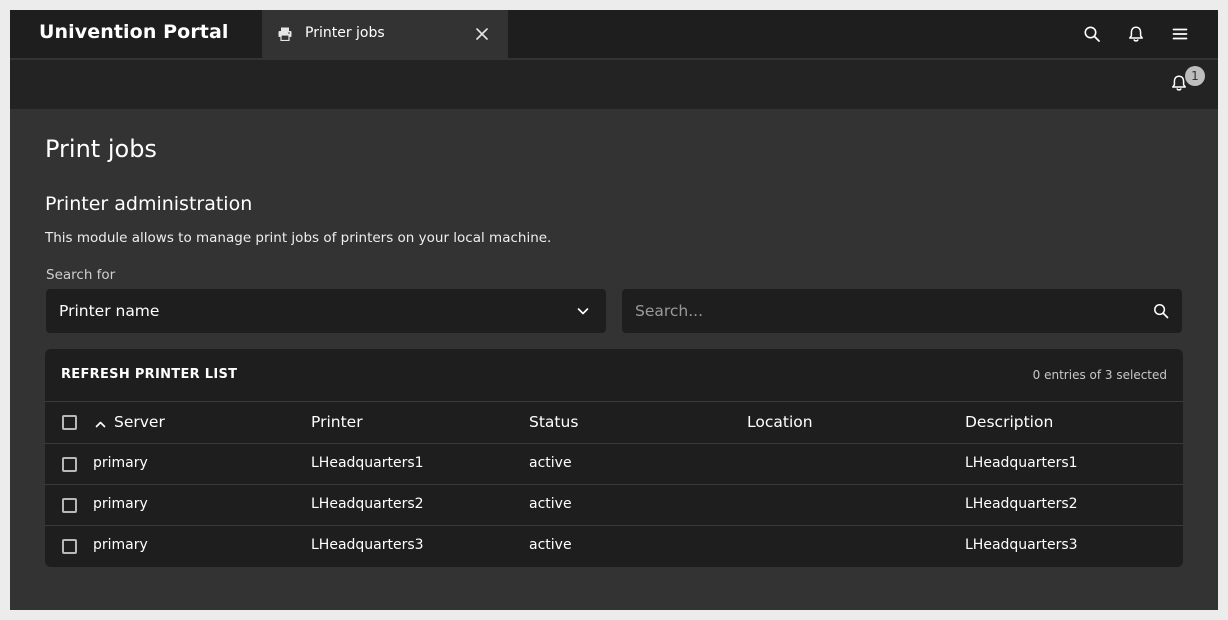 This screenshot has width=1228, height=620. I want to click on bell-icon, so click(1136, 34).